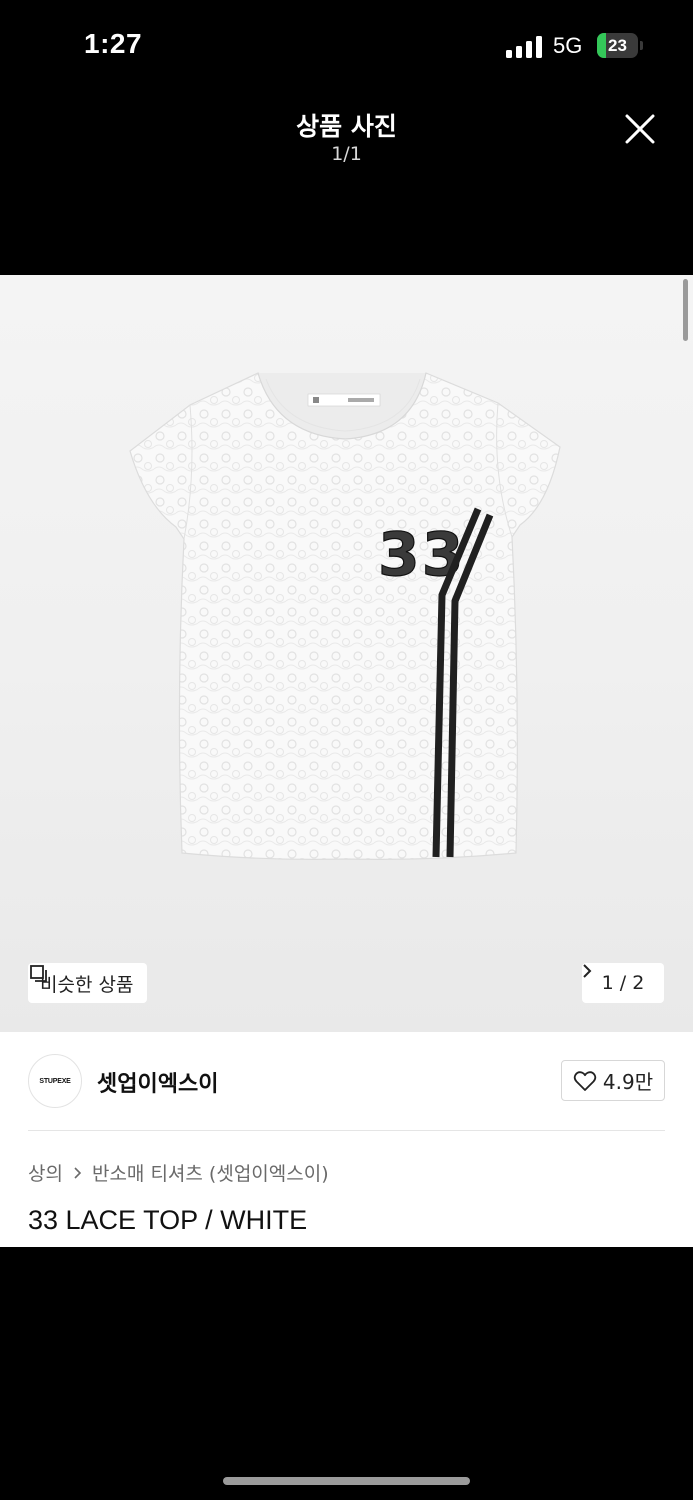 The height and width of the screenshot is (1500, 693). What do you see at coordinates (346, 126) in the screenshot?
I see `viewer-title: 상품 사진` at bounding box center [346, 126].